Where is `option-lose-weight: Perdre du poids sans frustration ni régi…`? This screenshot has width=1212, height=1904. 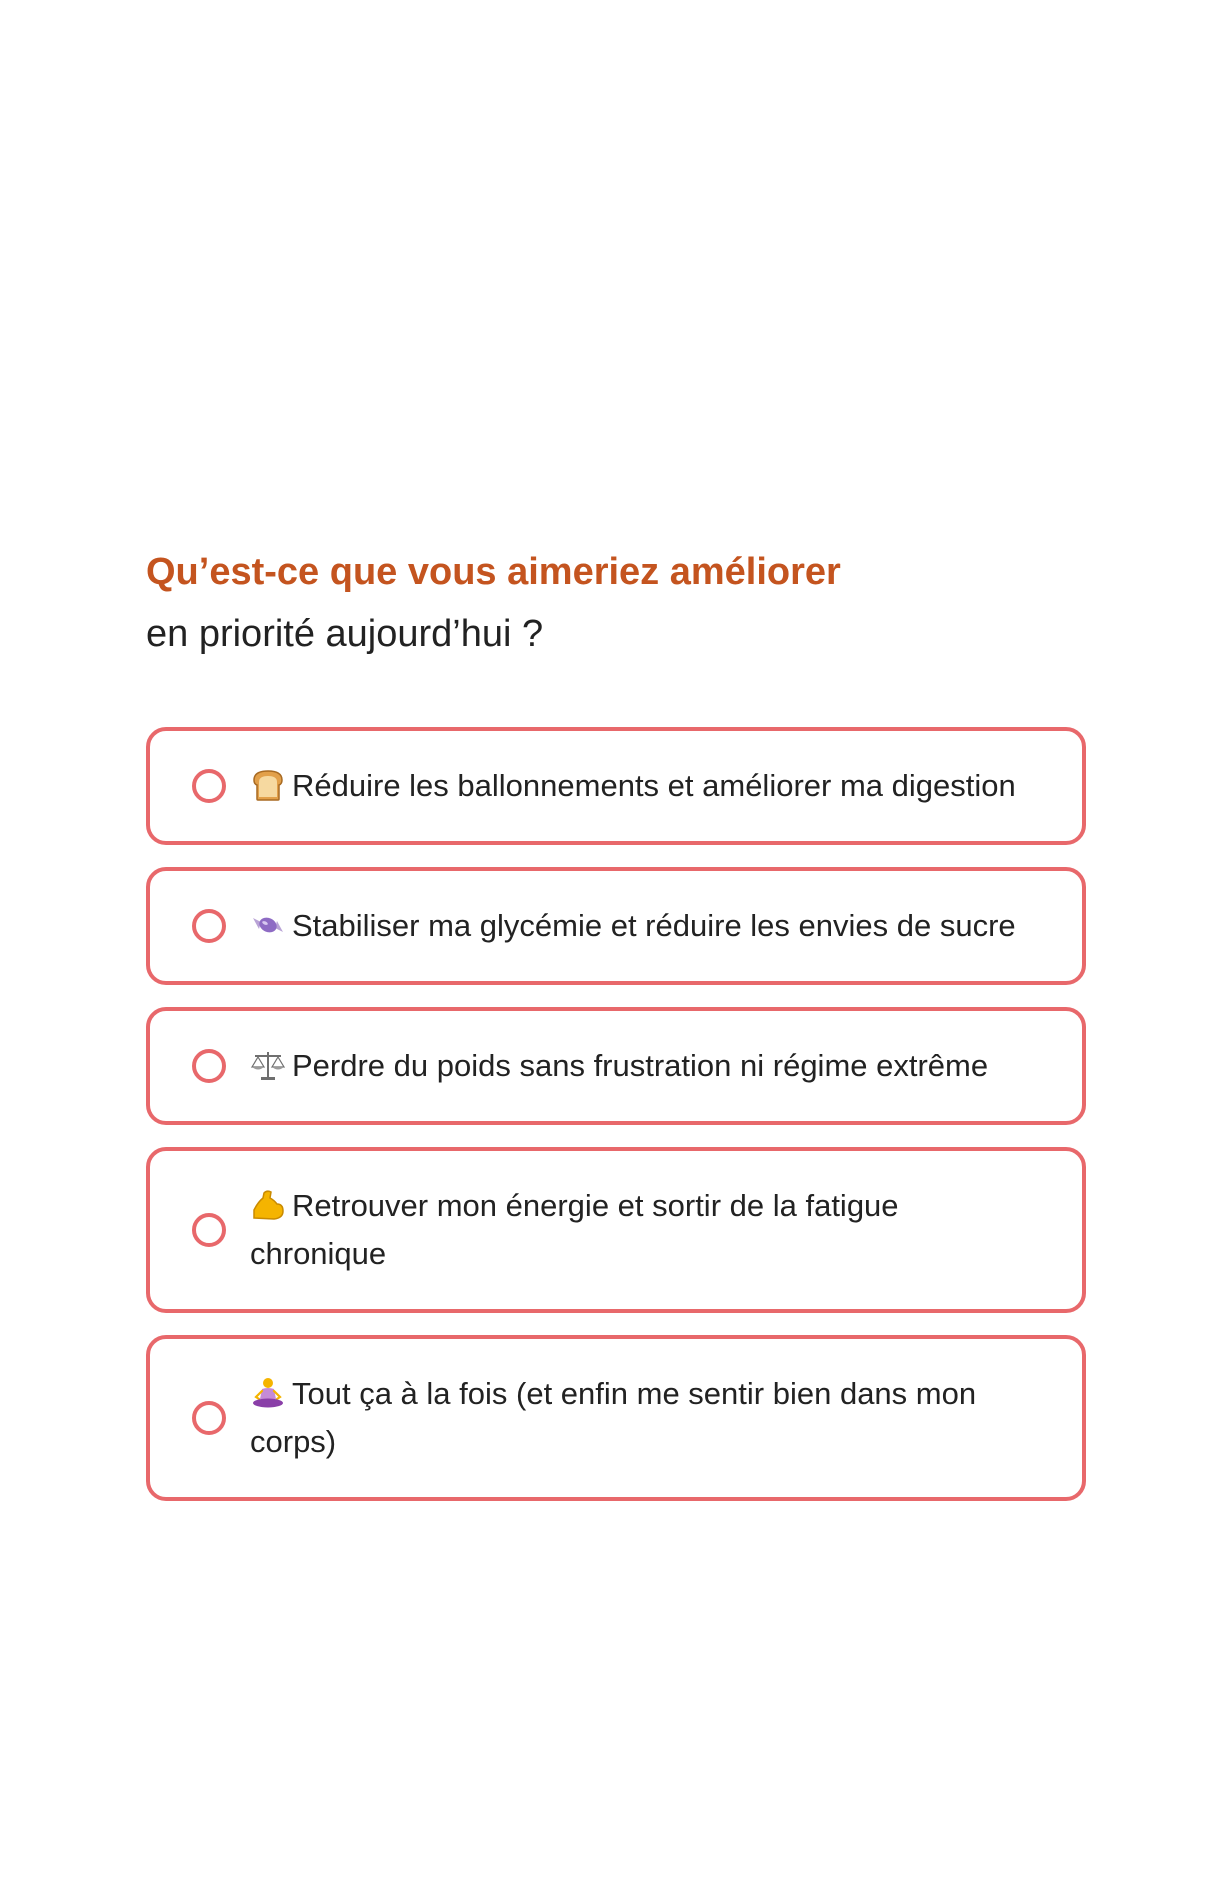 option-lose-weight: Perdre du poids sans frustration ni régi… is located at coordinates (616, 1066).